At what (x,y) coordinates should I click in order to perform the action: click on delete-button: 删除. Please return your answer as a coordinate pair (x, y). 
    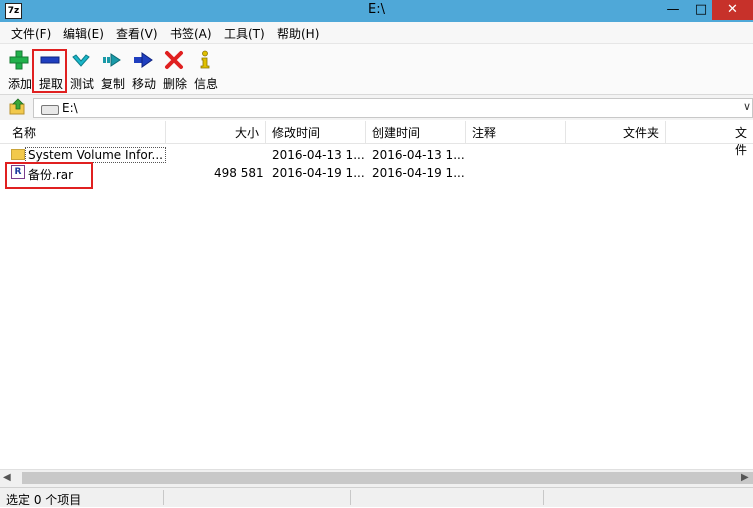
    Looking at the image, I should click on (174, 69).